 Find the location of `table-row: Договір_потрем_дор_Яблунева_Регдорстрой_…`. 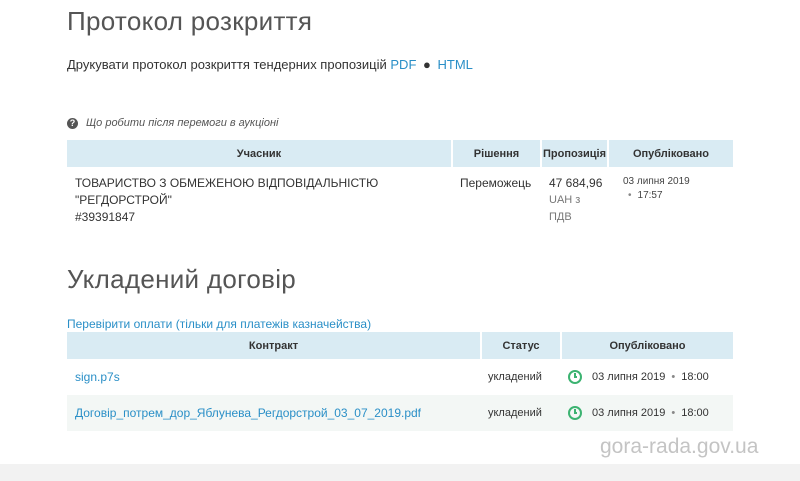

table-row: Договір_потрем_дор_Яблунева_Регдорстрой_… is located at coordinates (400, 413).